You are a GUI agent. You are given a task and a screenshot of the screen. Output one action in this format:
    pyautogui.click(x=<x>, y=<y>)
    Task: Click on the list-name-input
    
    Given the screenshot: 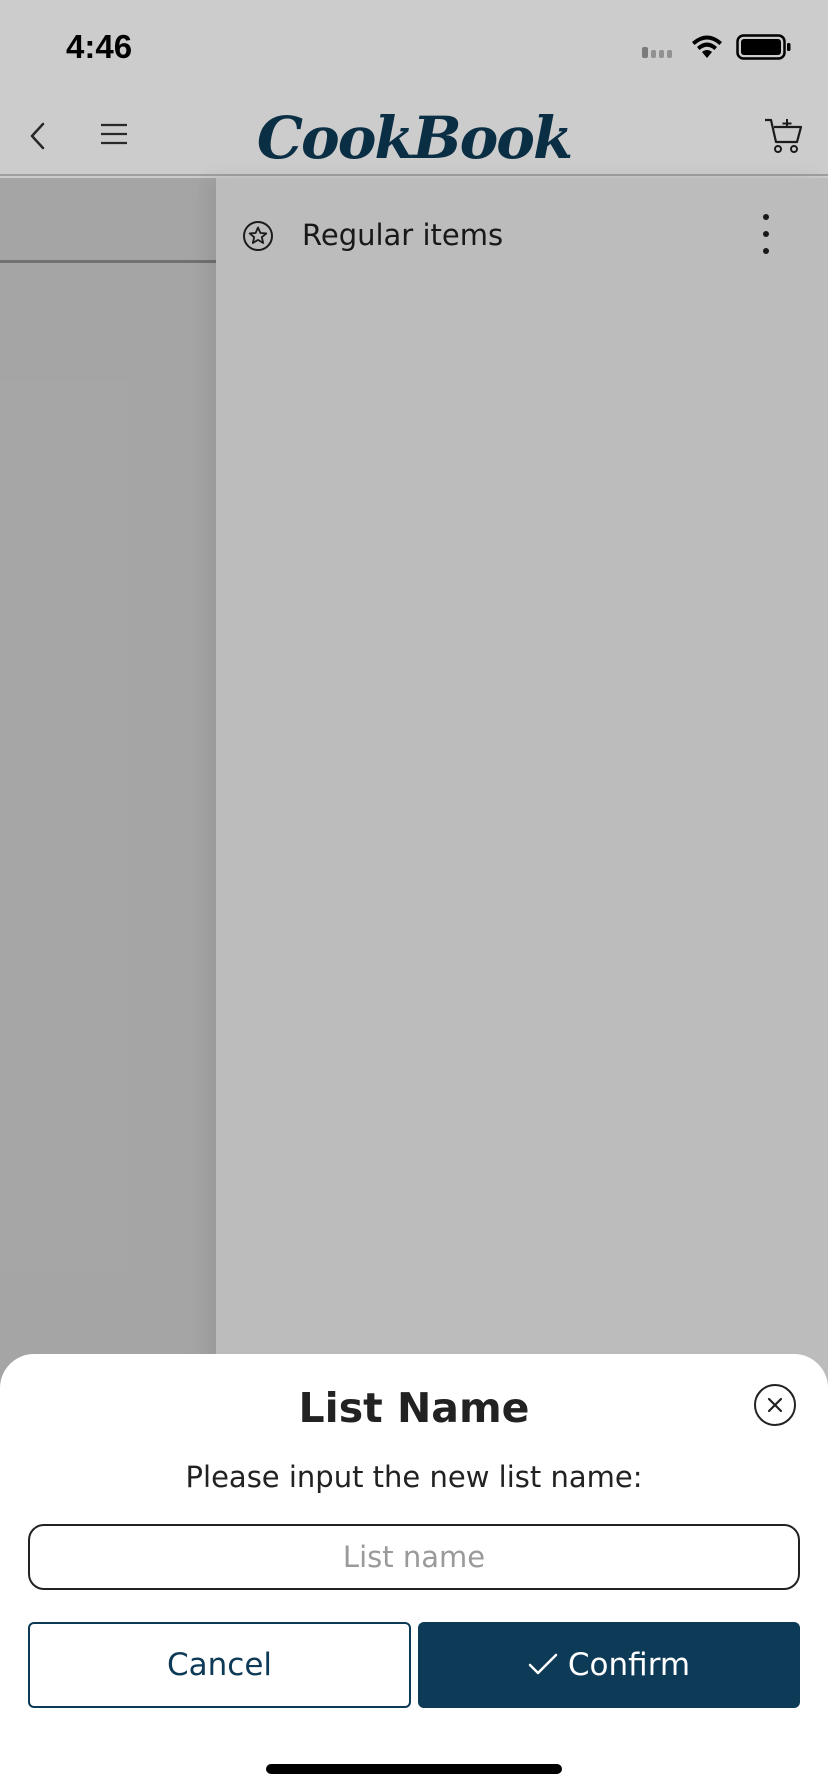 What is the action you would take?
    pyautogui.click(x=414, y=1557)
    